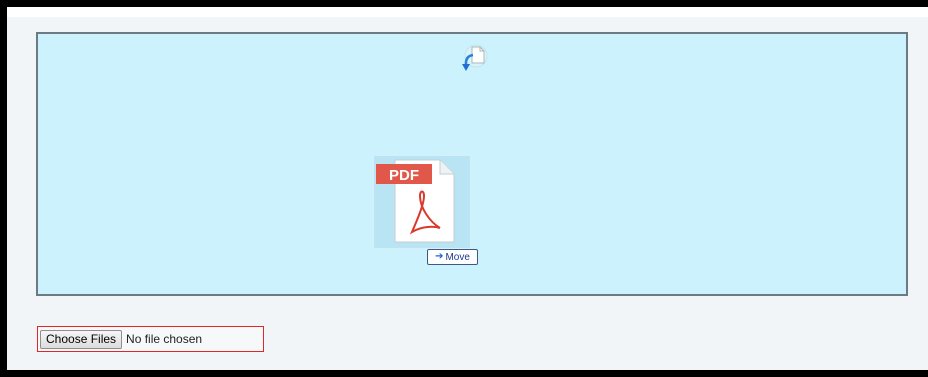 Image resolution: width=928 pixels, height=377 pixels. I want to click on top-strip, so click(467, 12).